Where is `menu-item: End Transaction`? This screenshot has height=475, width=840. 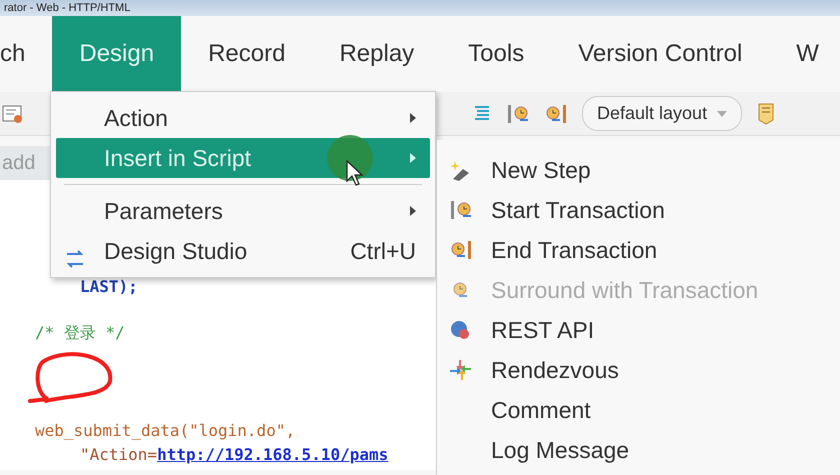 menu-item: End Transaction is located at coordinates (638, 250).